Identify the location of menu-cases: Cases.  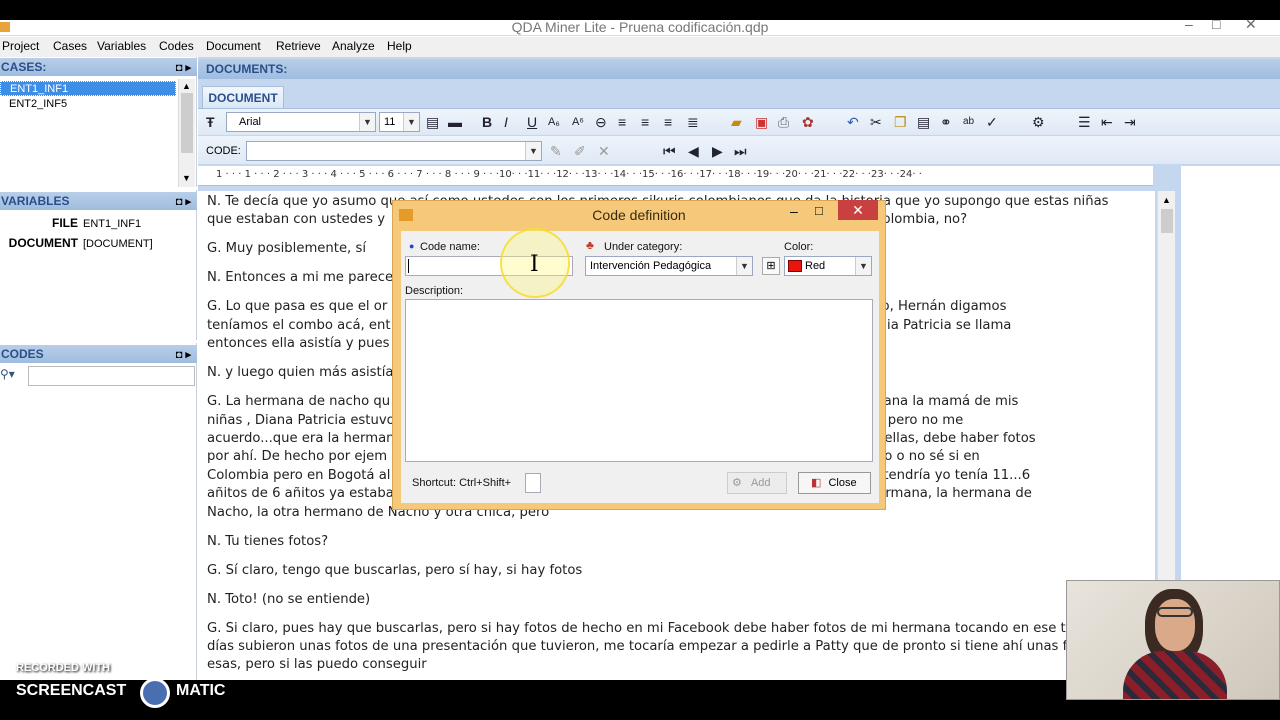
(70, 46).